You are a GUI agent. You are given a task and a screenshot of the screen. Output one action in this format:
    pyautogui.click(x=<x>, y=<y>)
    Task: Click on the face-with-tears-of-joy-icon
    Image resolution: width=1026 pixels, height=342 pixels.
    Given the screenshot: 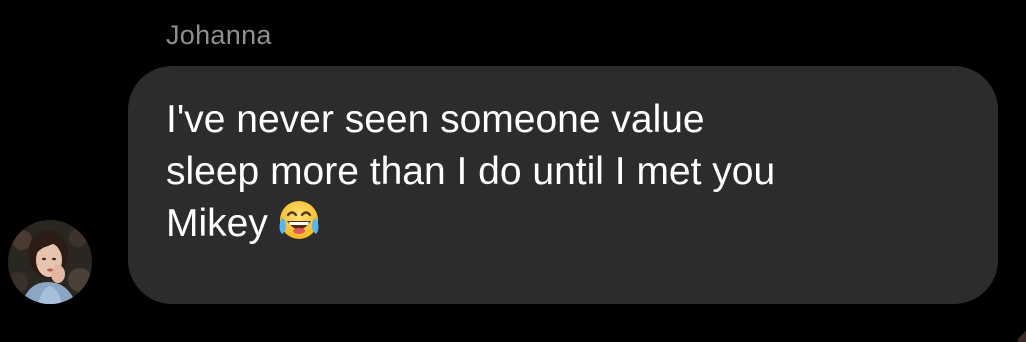 What is the action you would take?
    pyautogui.click(x=299, y=223)
    